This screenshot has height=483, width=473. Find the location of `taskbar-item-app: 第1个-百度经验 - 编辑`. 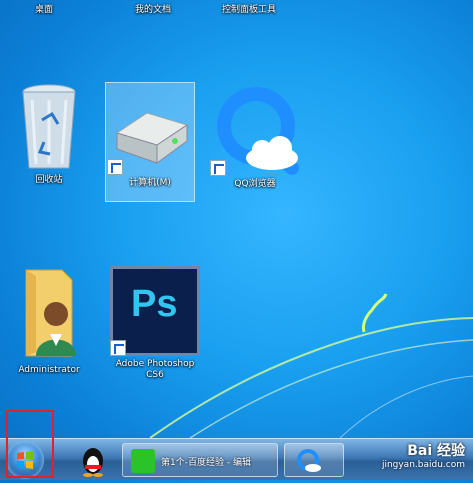

taskbar-item-app: 第1个-百度经验 - 编辑 is located at coordinates (200, 460).